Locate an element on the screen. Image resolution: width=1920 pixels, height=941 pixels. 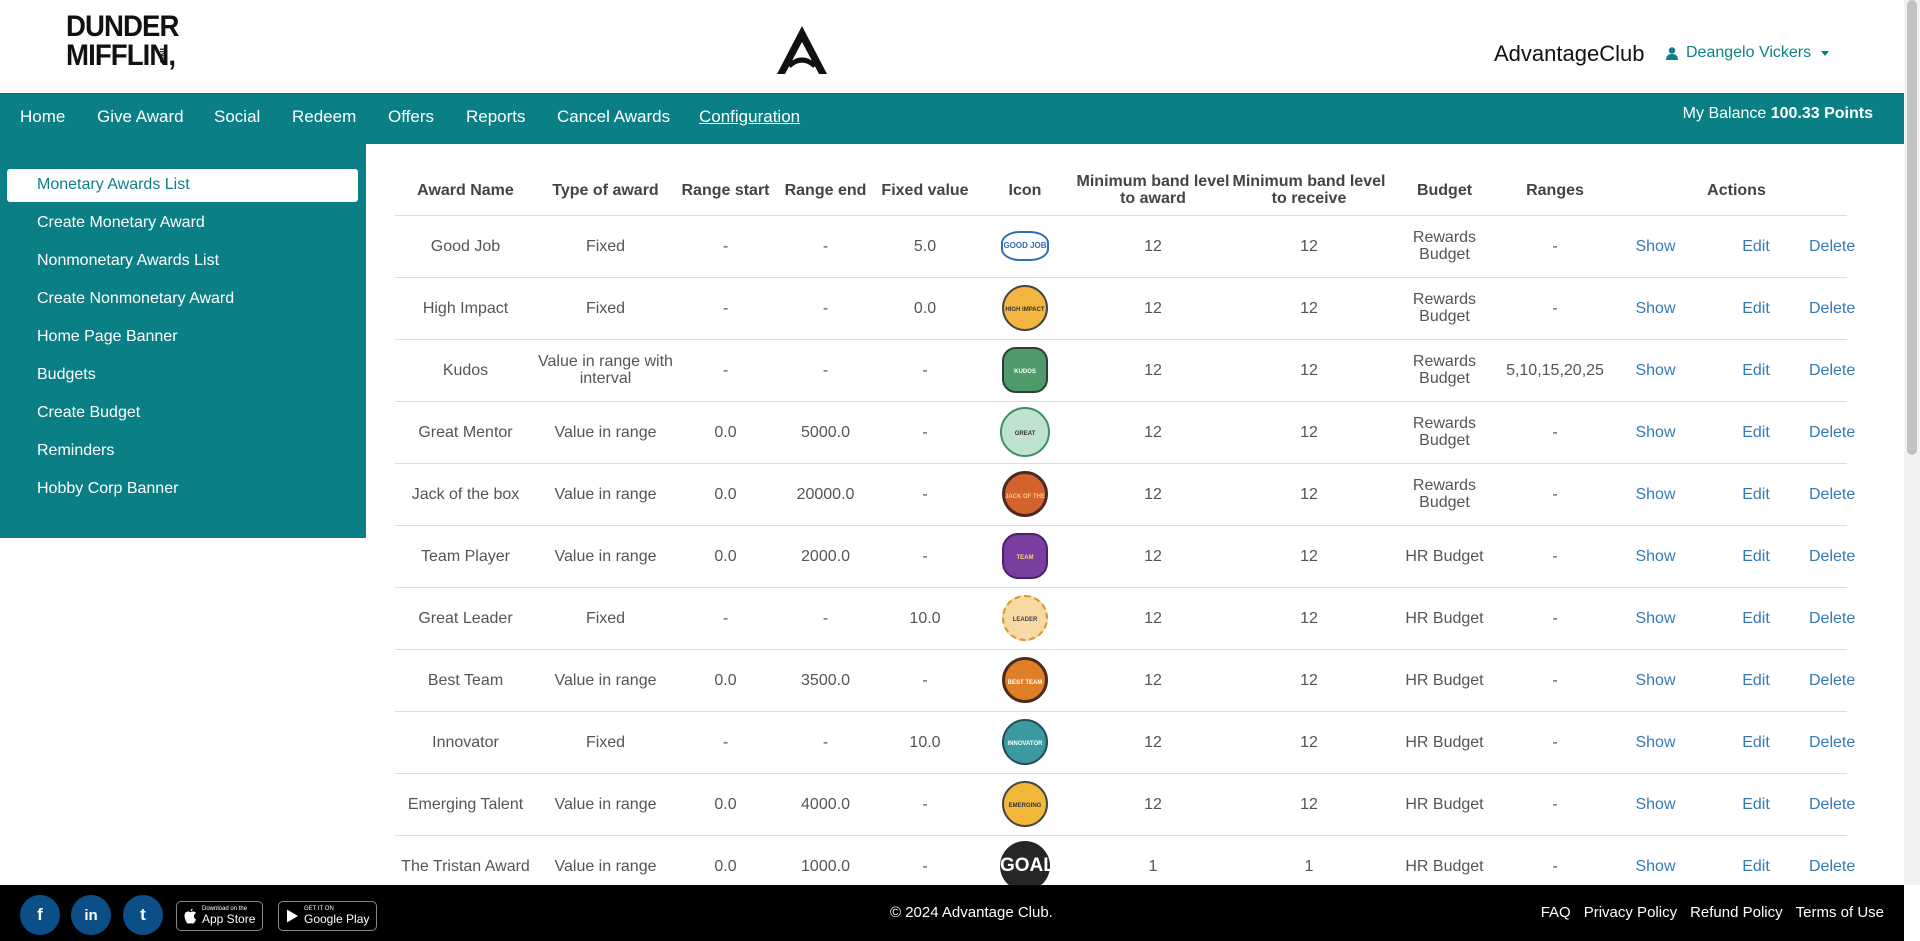
nav-home: Home is located at coordinates (42, 117).